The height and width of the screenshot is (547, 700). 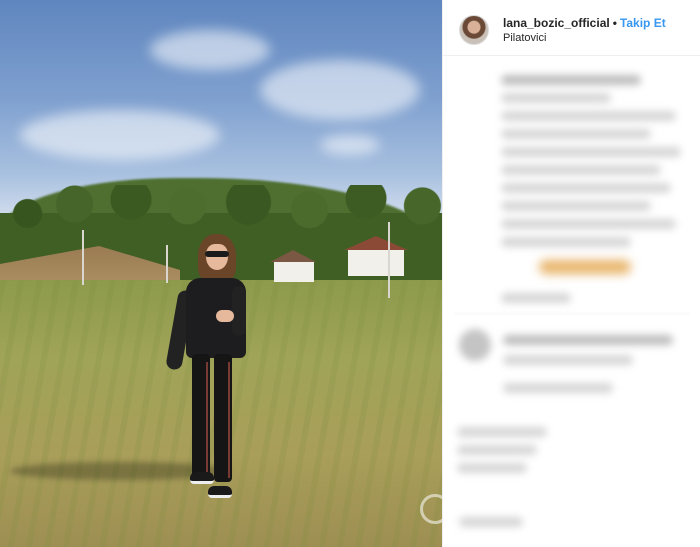 I want to click on right-arm, so click(x=239, y=311).